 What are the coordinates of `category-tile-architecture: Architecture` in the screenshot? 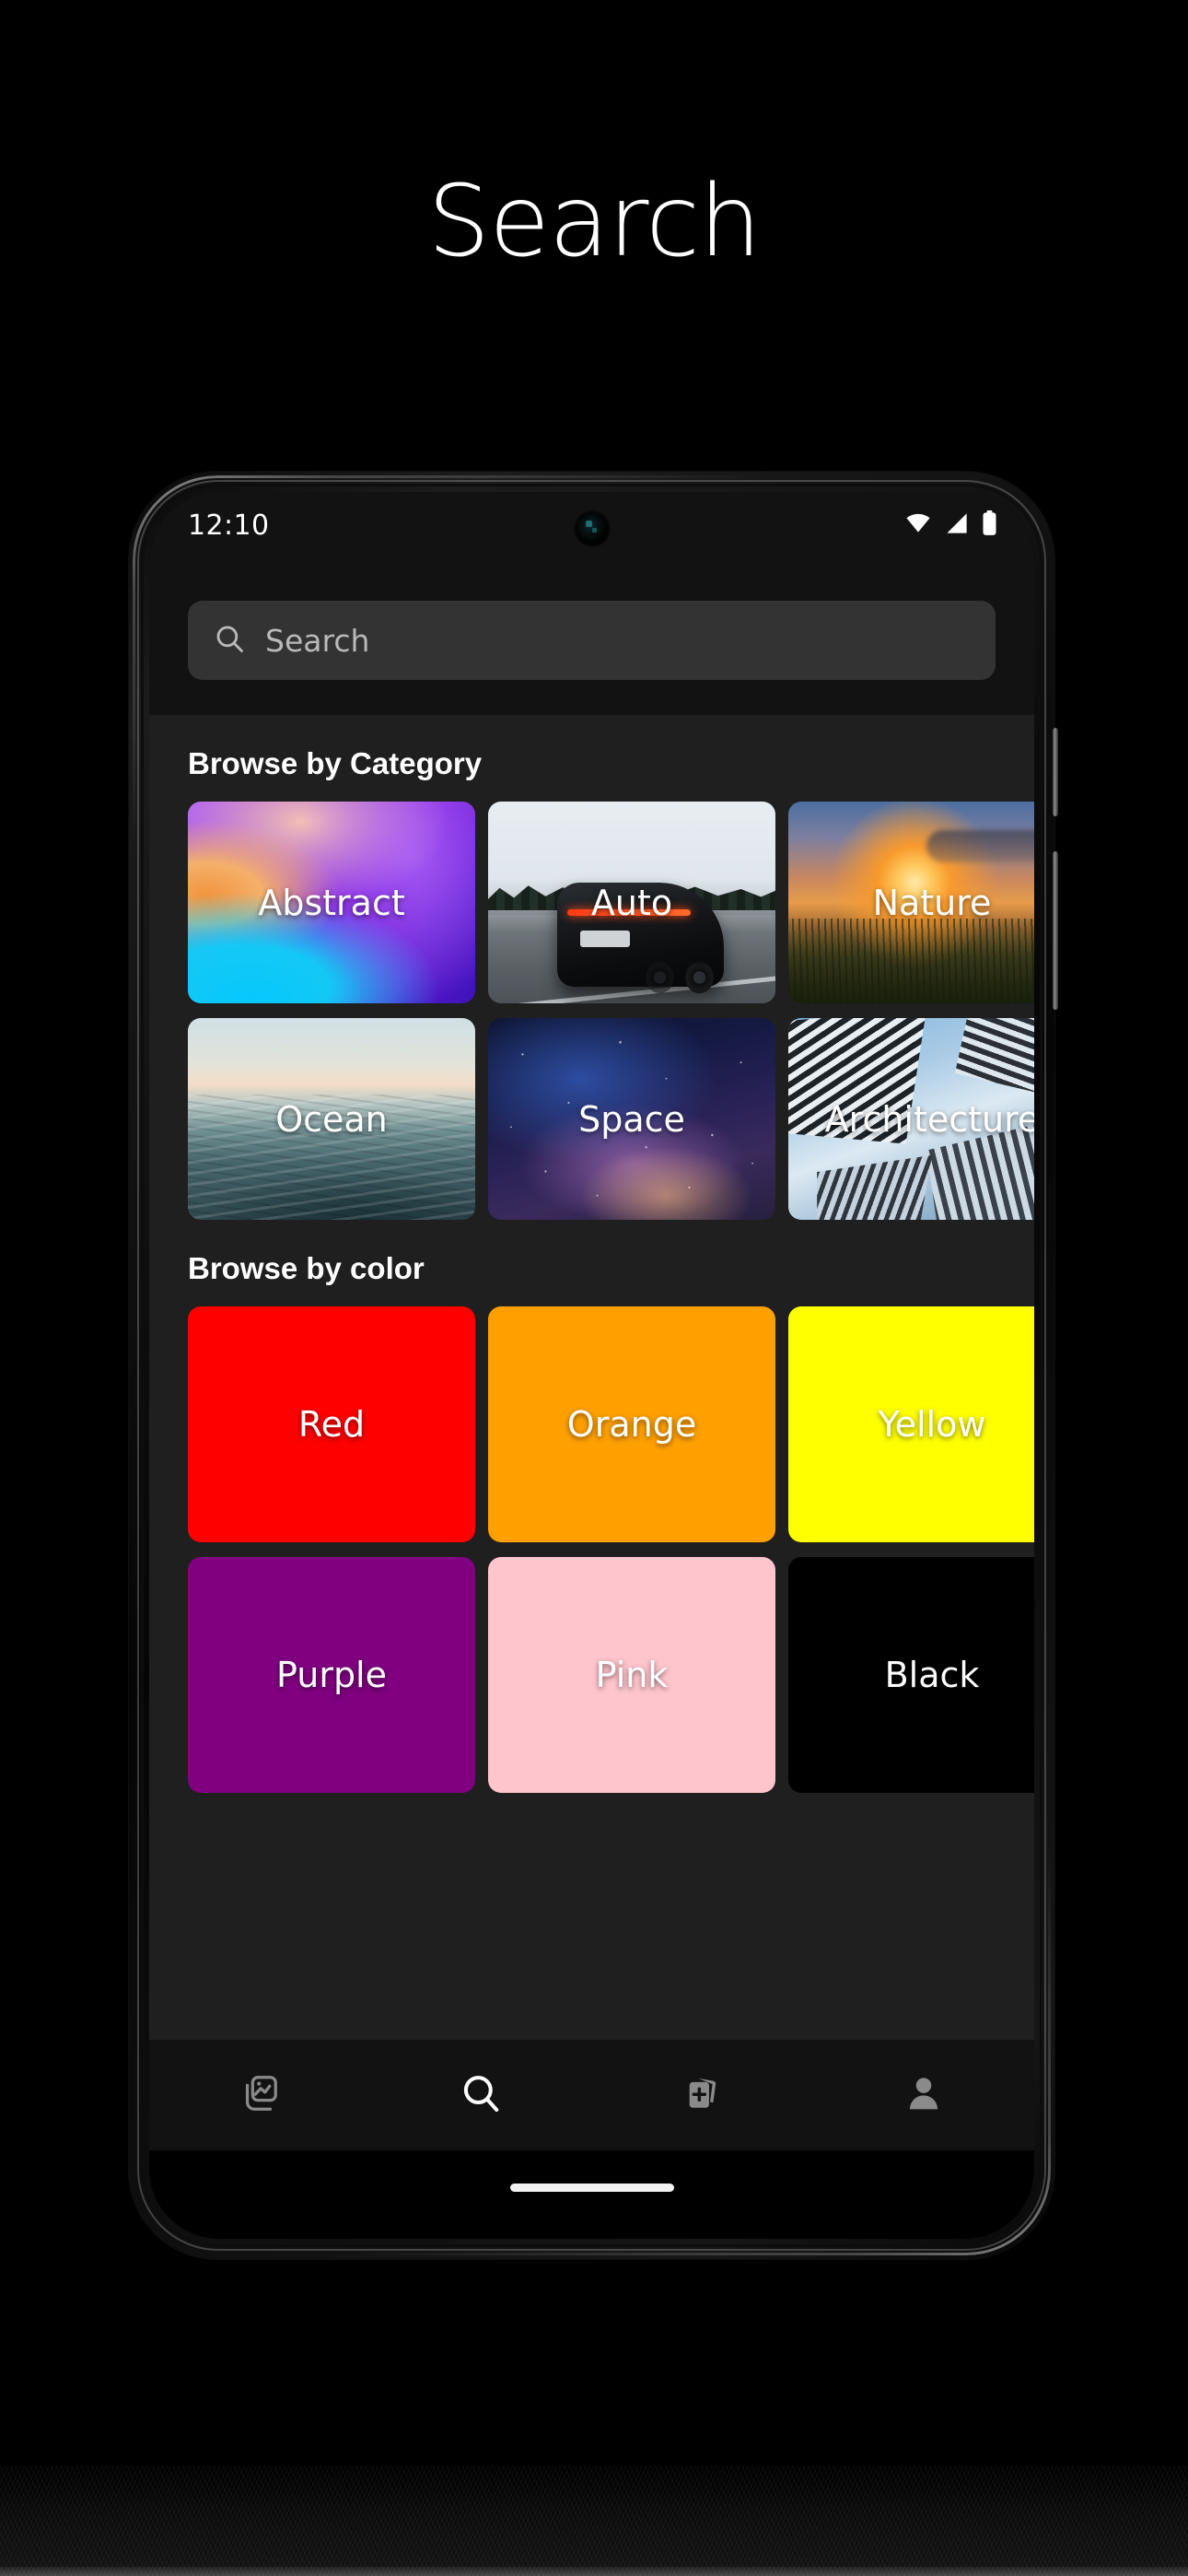 It's located at (911, 1119).